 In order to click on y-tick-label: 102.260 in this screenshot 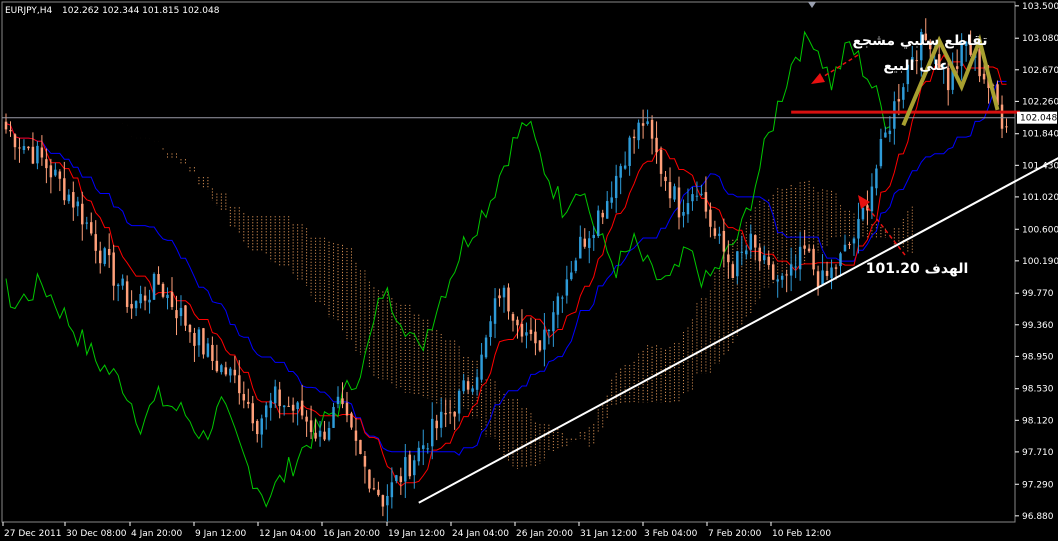, I will do `click(1040, 102)`.